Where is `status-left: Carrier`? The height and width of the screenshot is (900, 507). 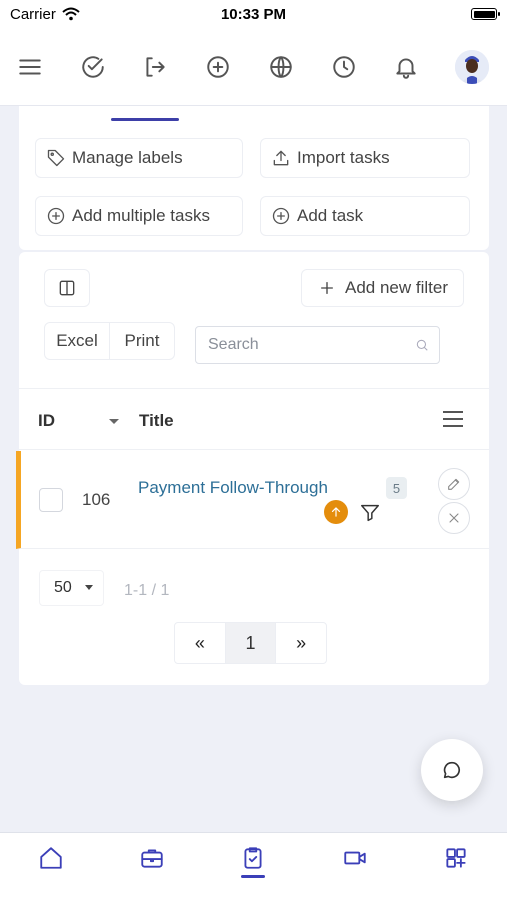
status-left: Carrier is located at coordinates (45, 14).